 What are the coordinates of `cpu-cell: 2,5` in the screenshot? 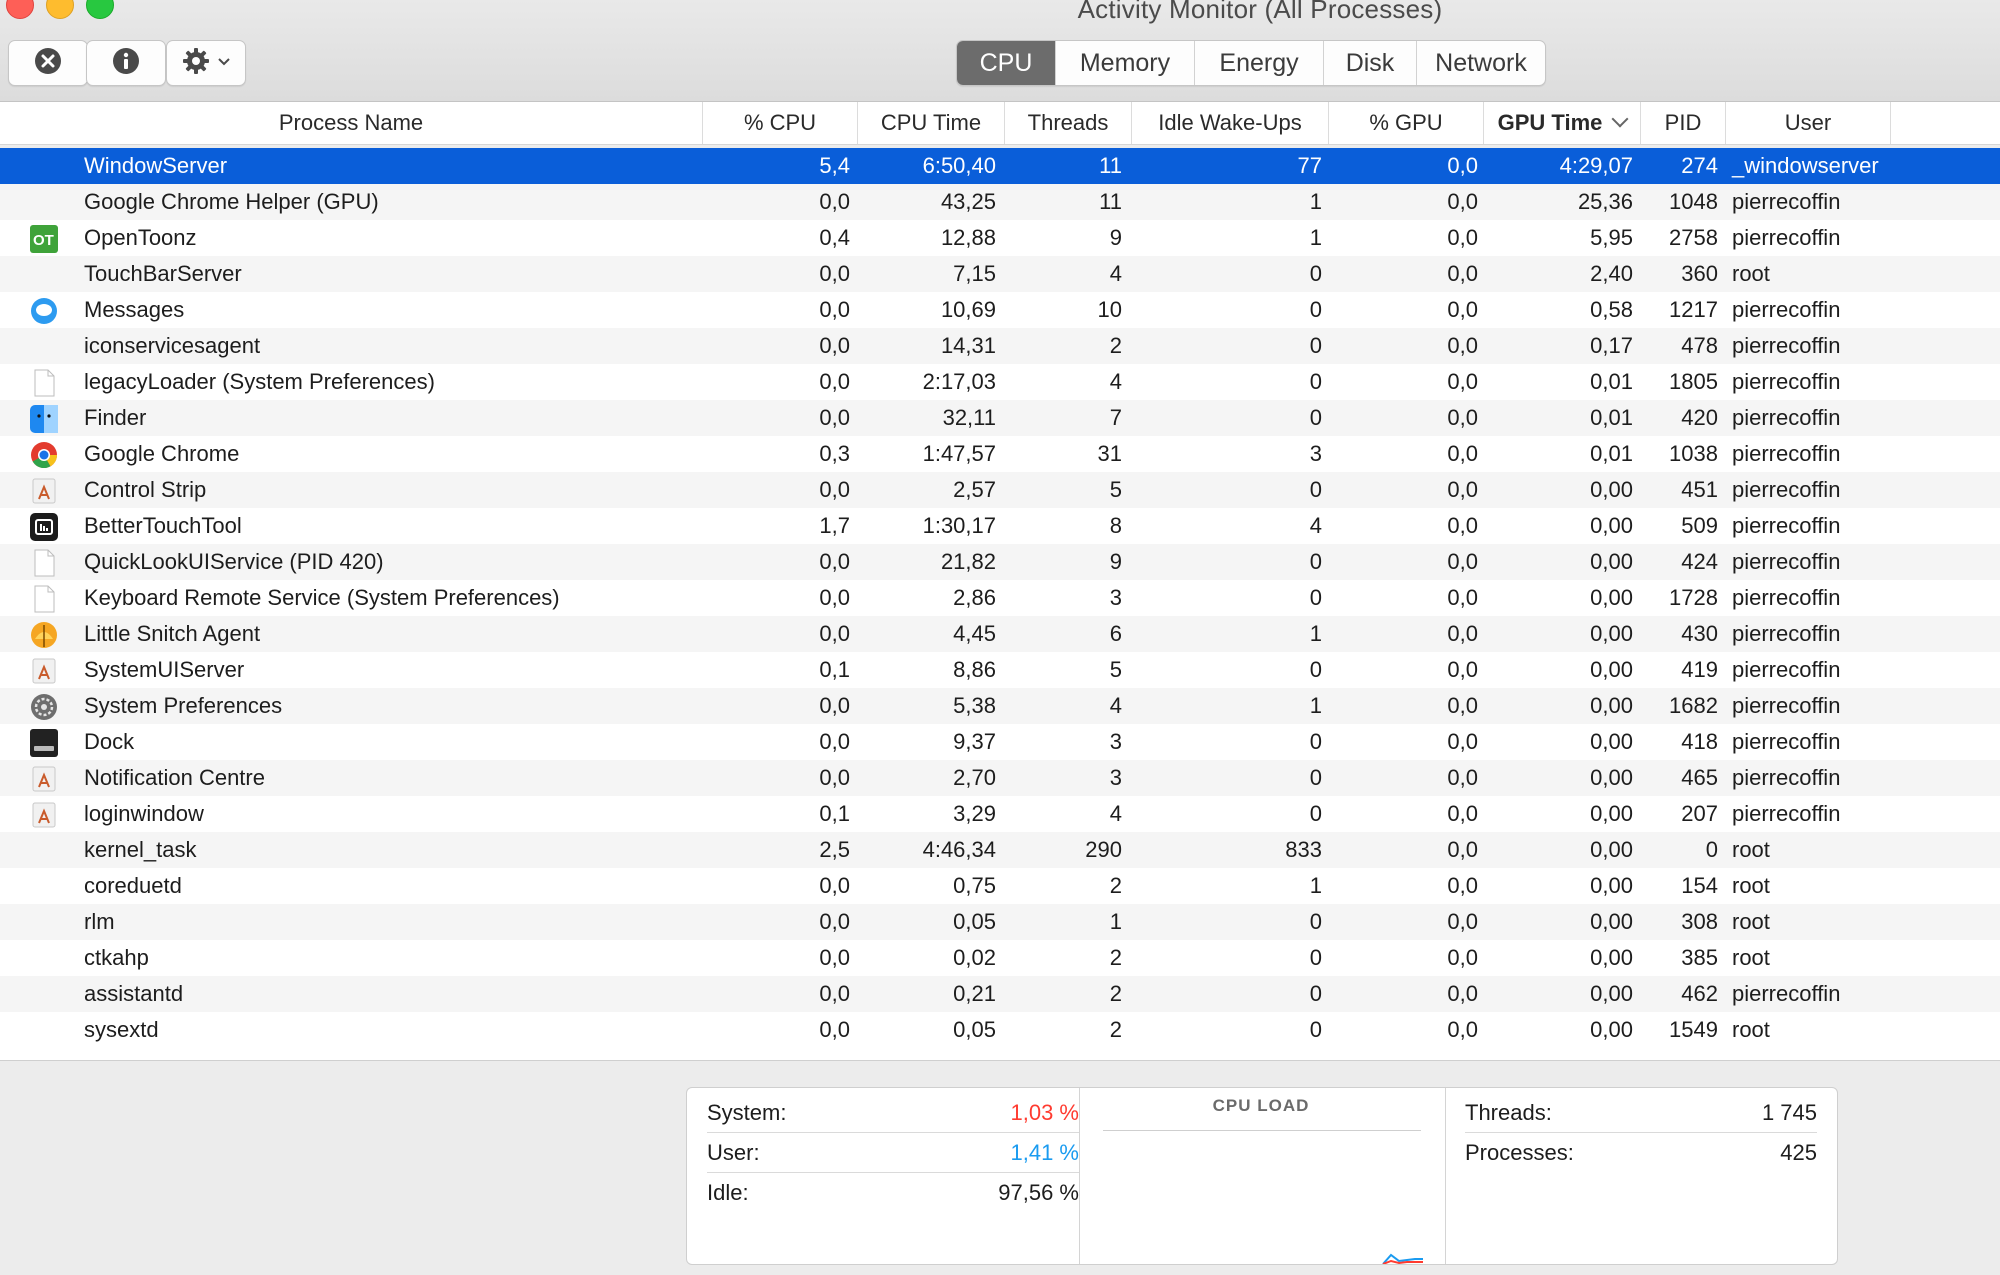 It's located at (834, 849).